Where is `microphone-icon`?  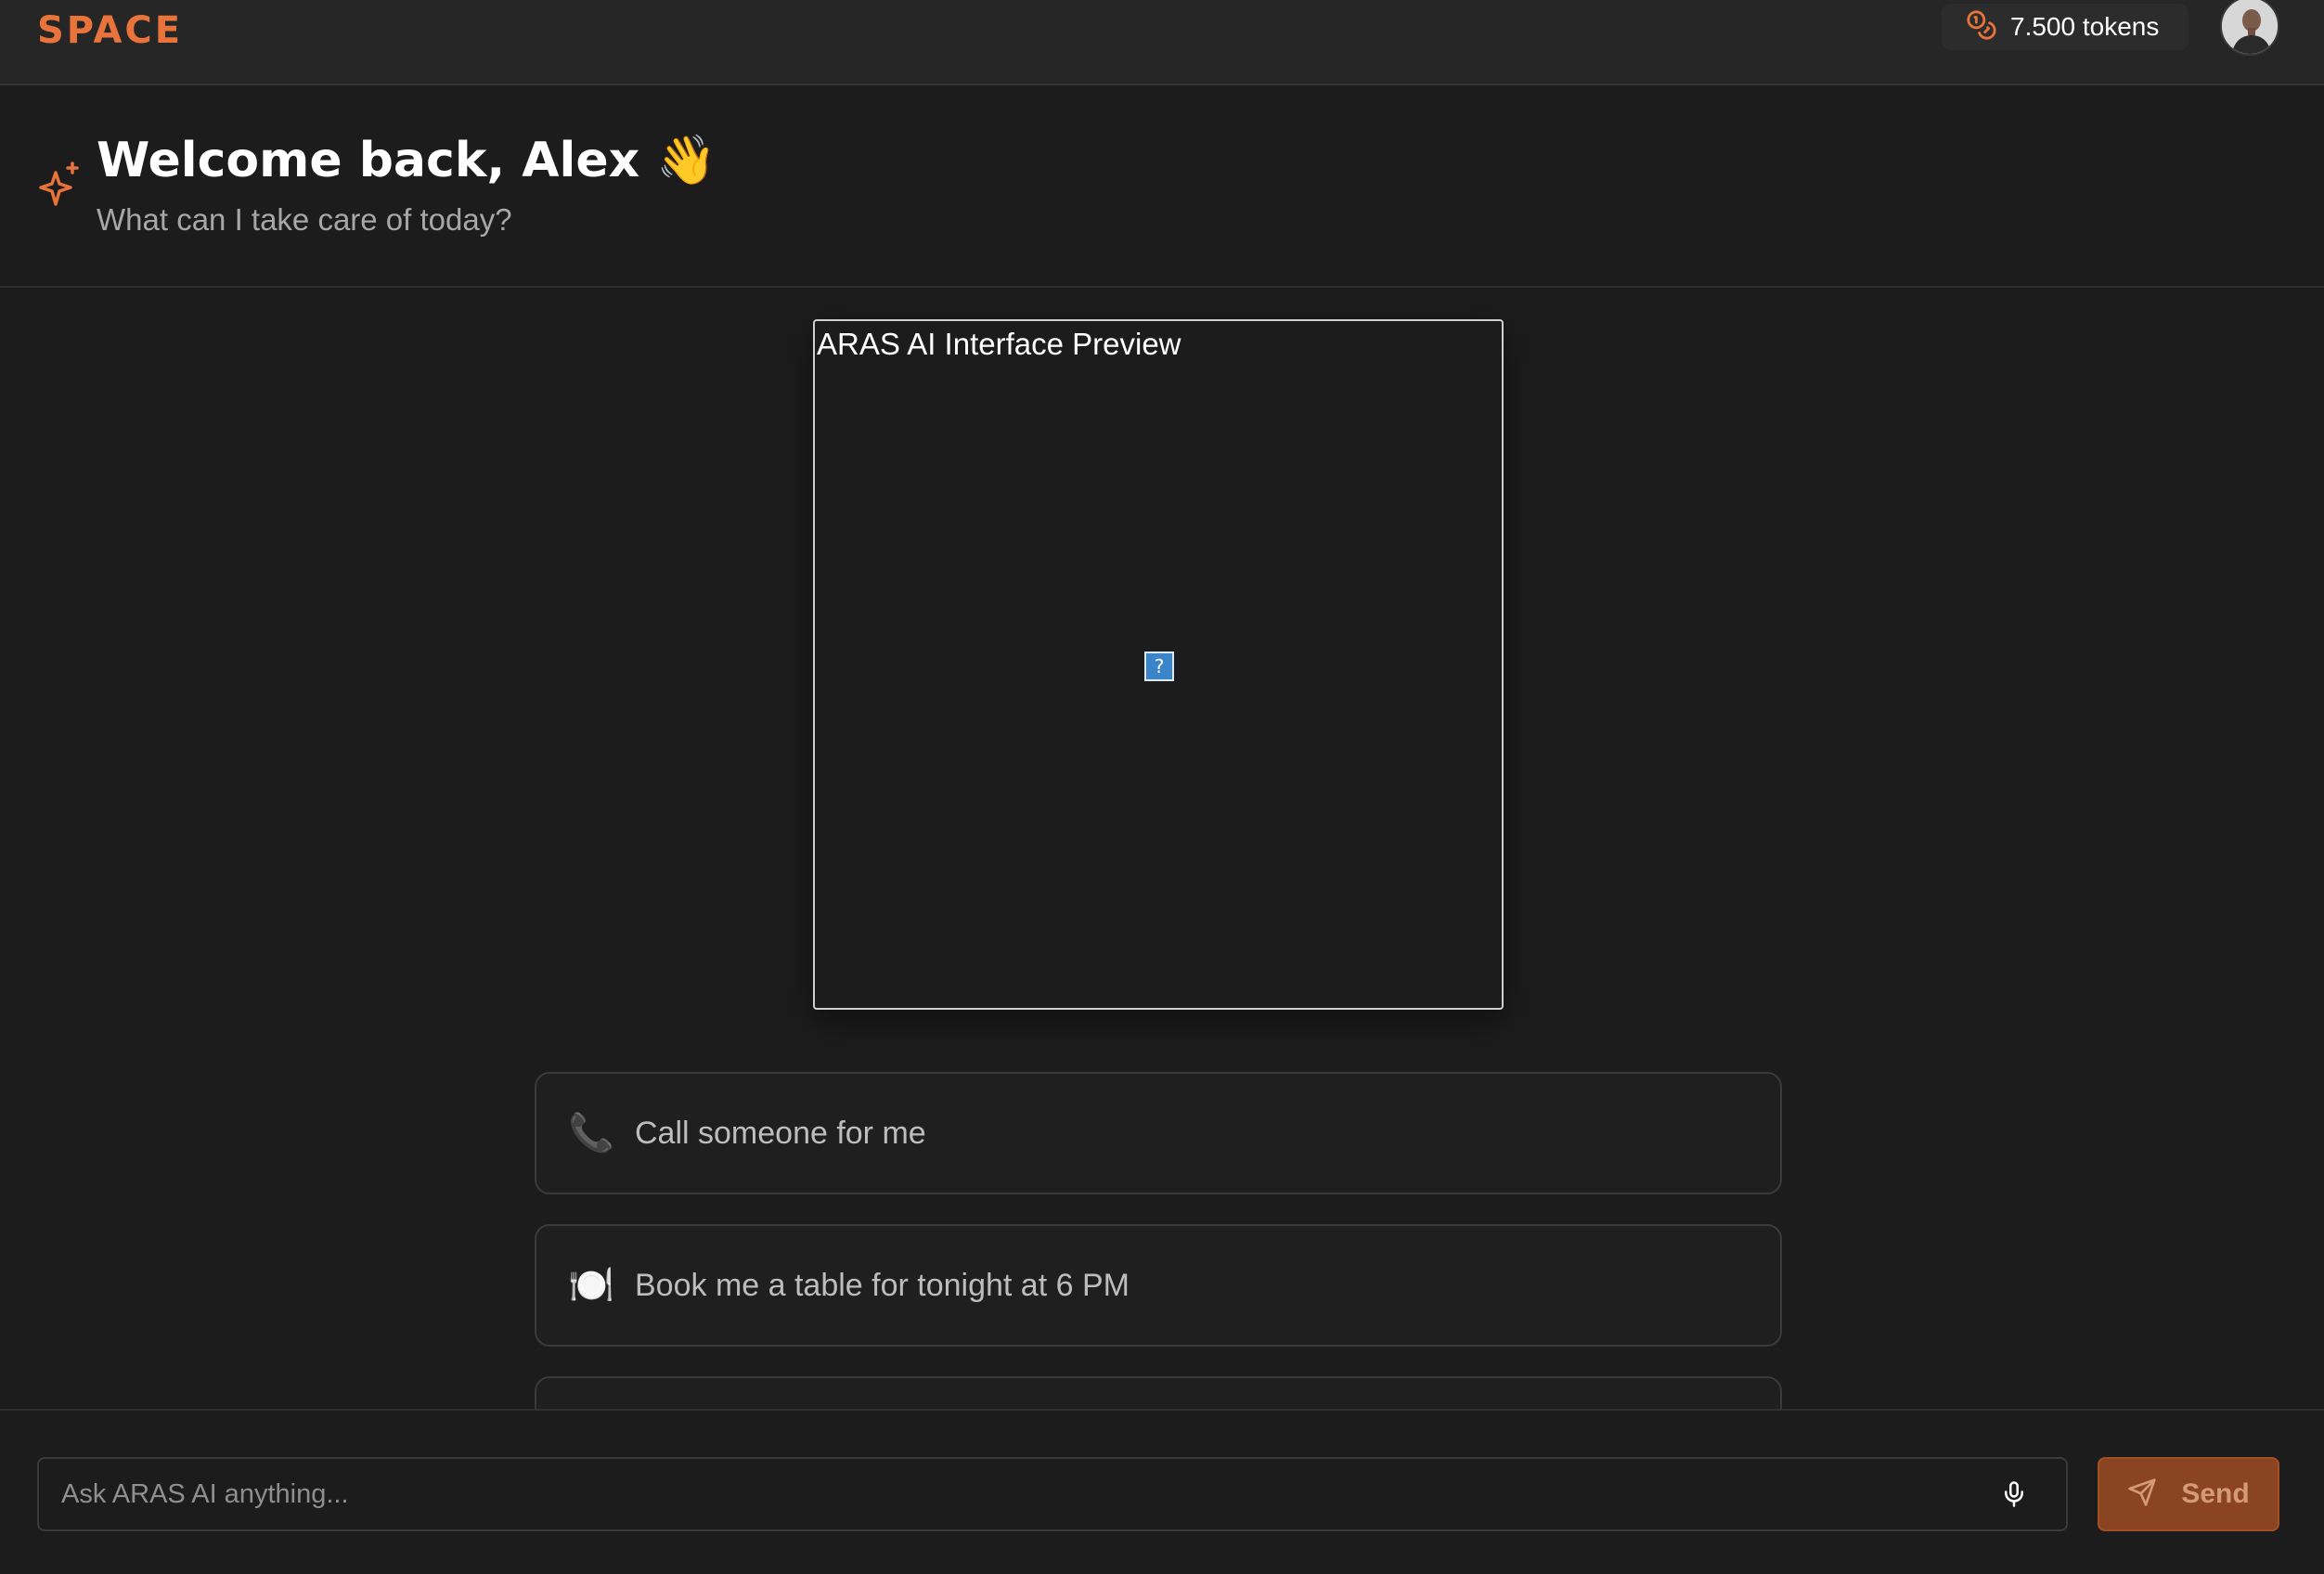 microphone-icon is located at coordinates (2014, 1494).